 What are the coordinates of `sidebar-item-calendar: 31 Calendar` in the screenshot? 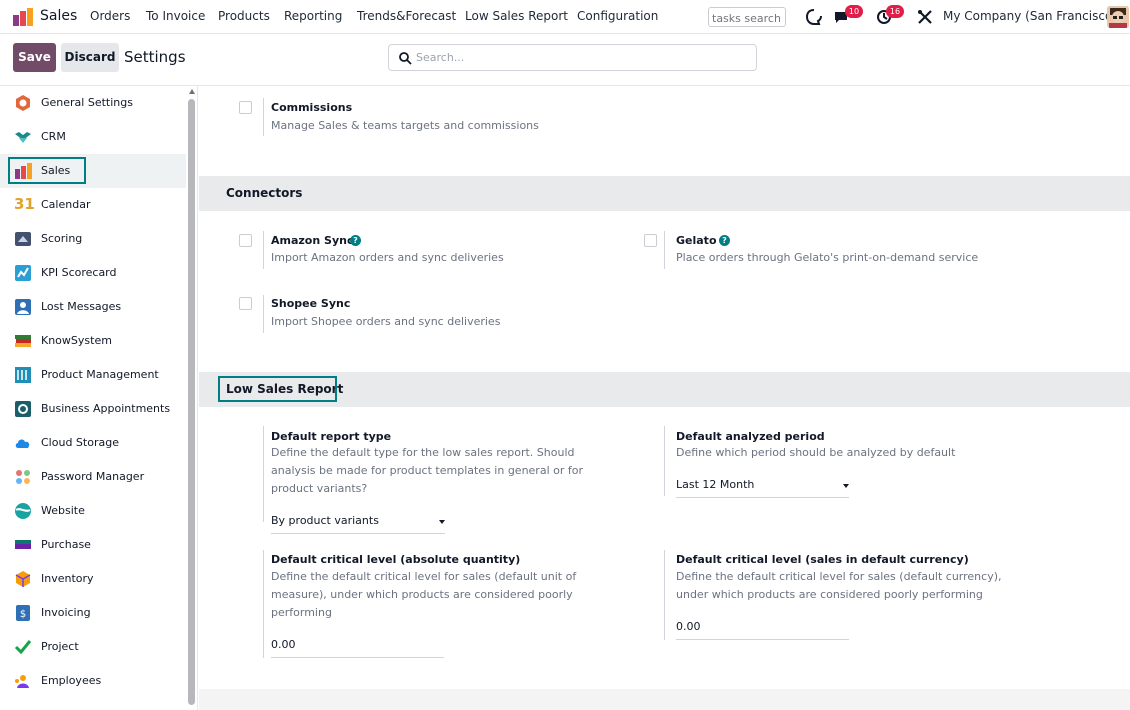 It's located at (93, 205).